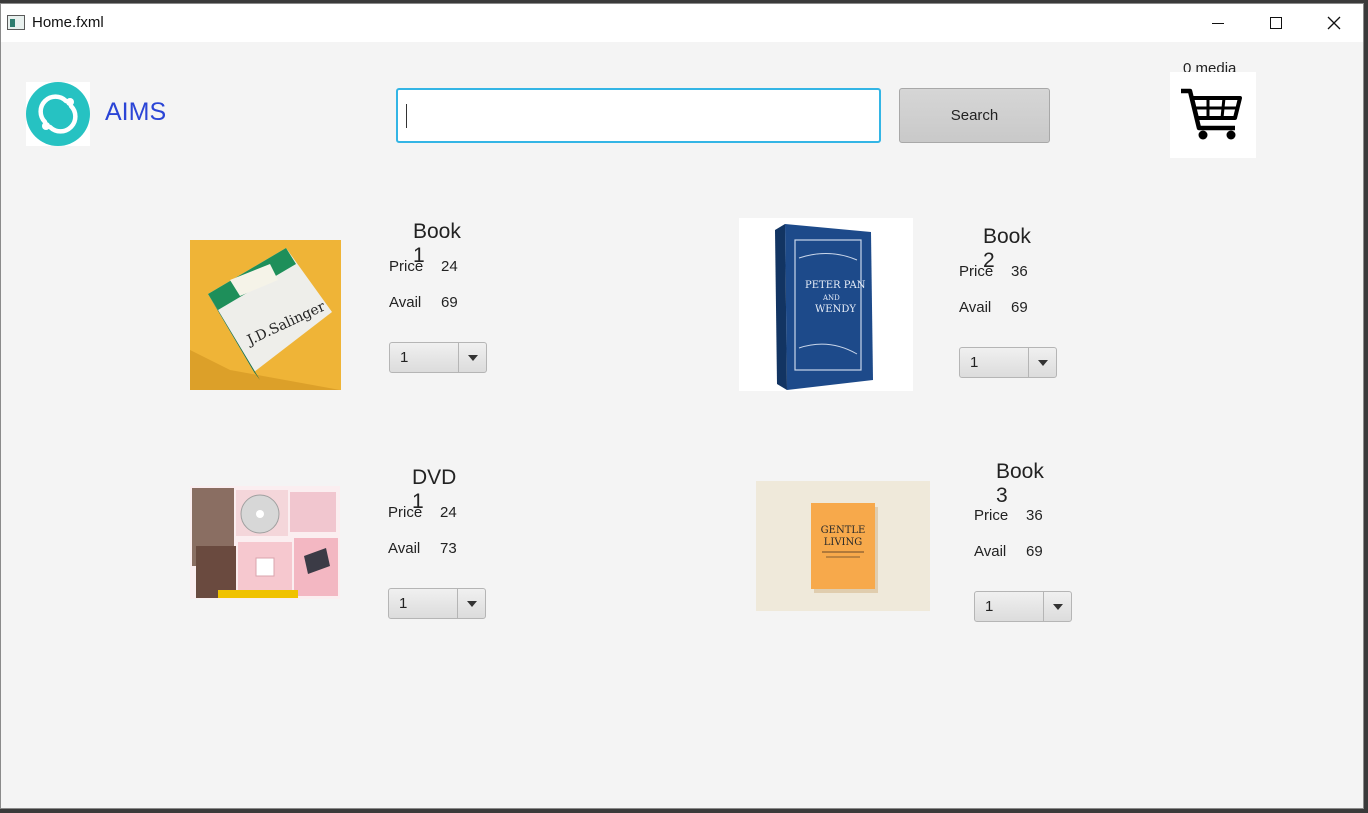 Image resolution: width=1368 pixels, height=813 pixels. Describe the element at coordinates (843, 530) in the screenshot. I see `svg-text: GENTLE` at that location.